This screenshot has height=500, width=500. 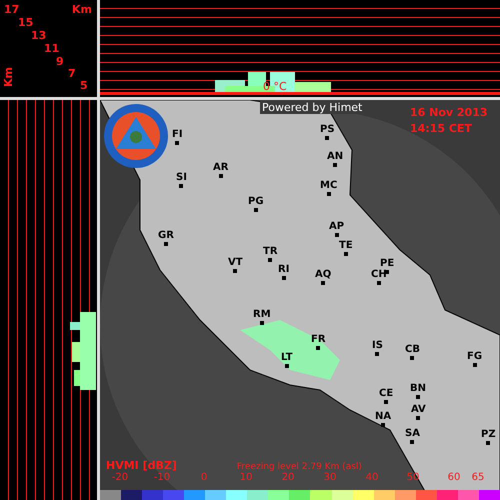 I want to click on freezing-level-text: Freezing level 2.79 Km (asl), so click(x=299, y=467).